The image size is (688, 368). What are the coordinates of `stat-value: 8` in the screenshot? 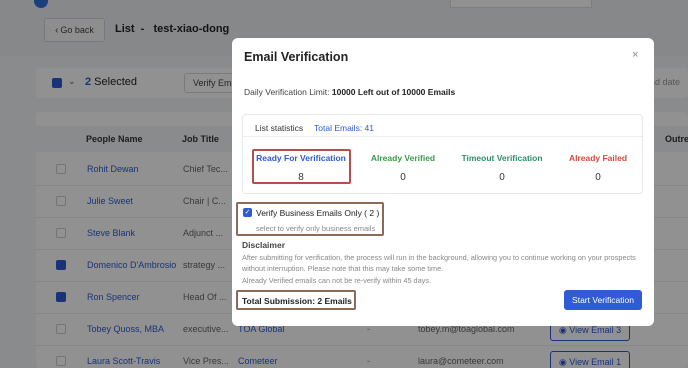 It's located at (301, 177).